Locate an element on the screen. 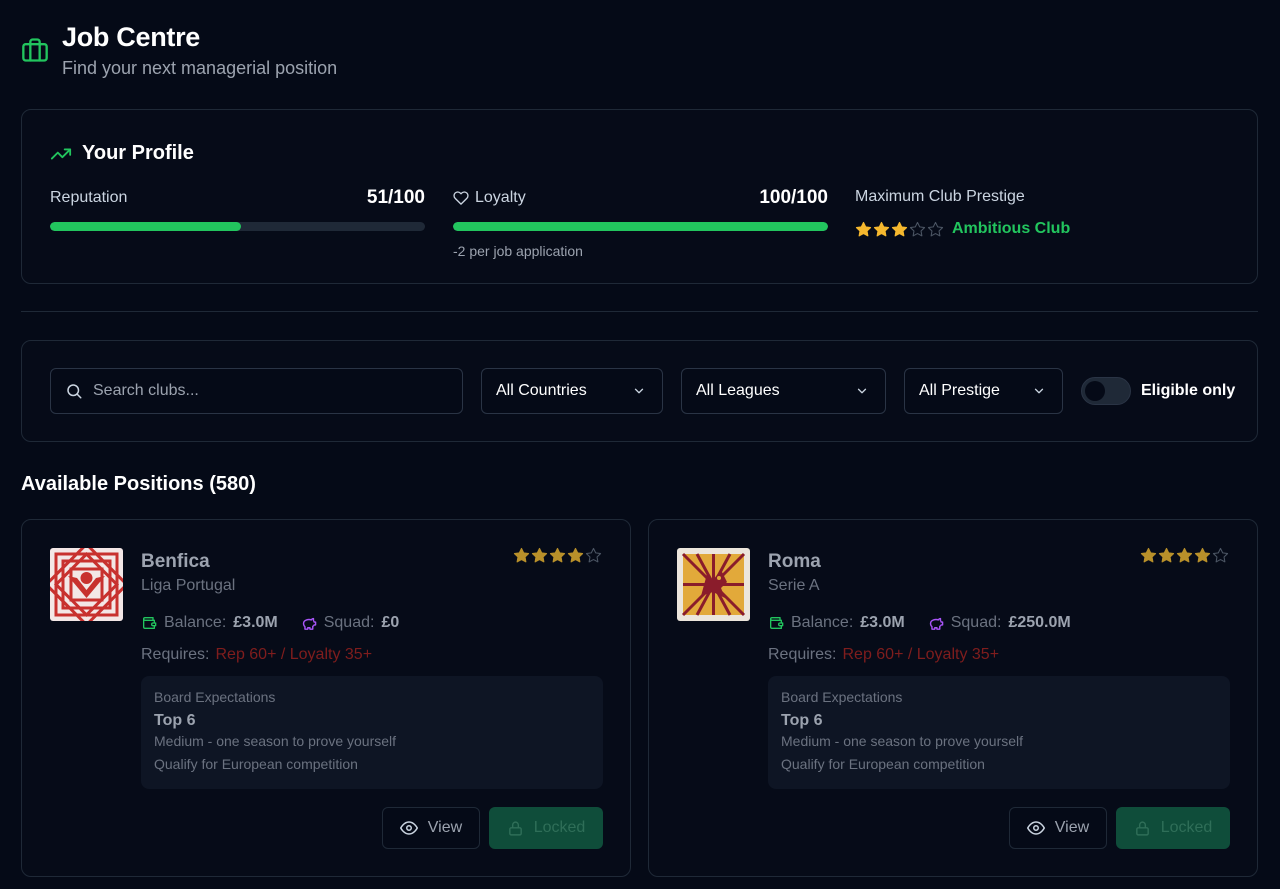 This screenshot has height=889, width=1280. club-league: Liga Portugal is located at coordinates (188, 585).